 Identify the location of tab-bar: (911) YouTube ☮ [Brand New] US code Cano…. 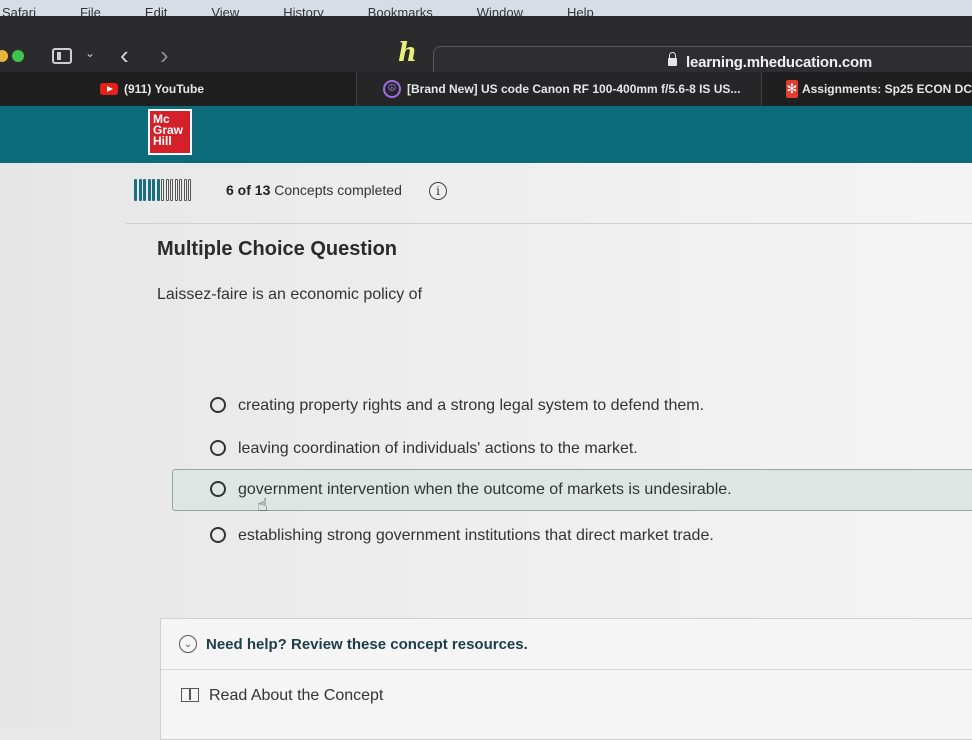
(486, 89).